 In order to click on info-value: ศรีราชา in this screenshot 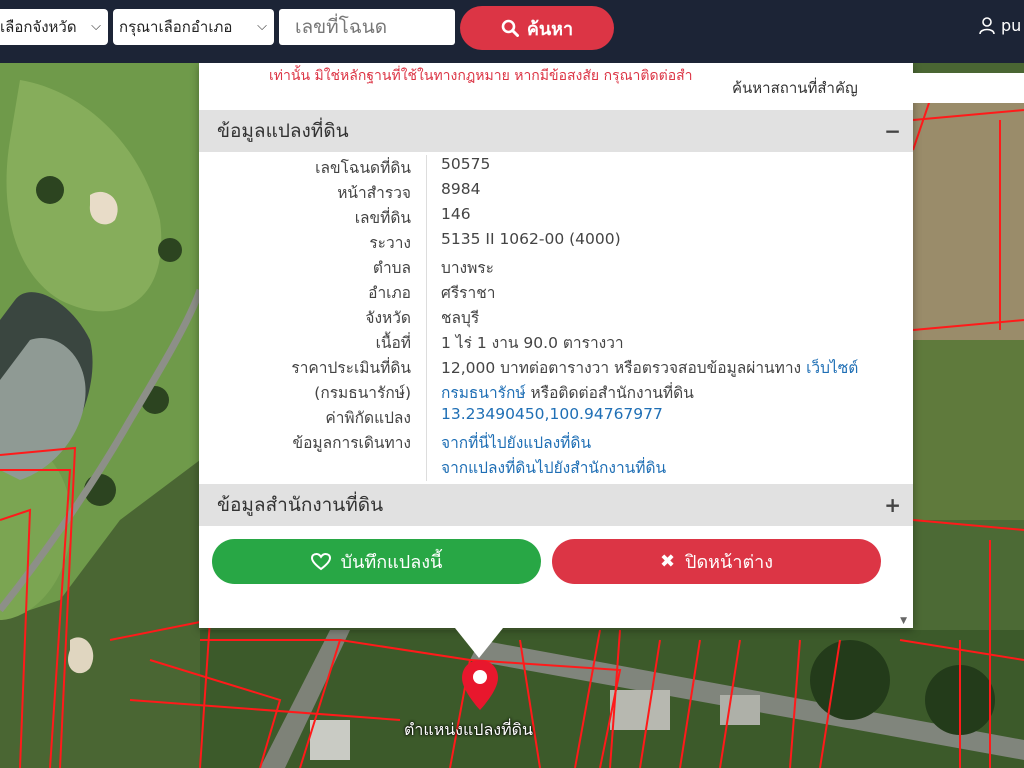, I will do `click(468, 293)`.